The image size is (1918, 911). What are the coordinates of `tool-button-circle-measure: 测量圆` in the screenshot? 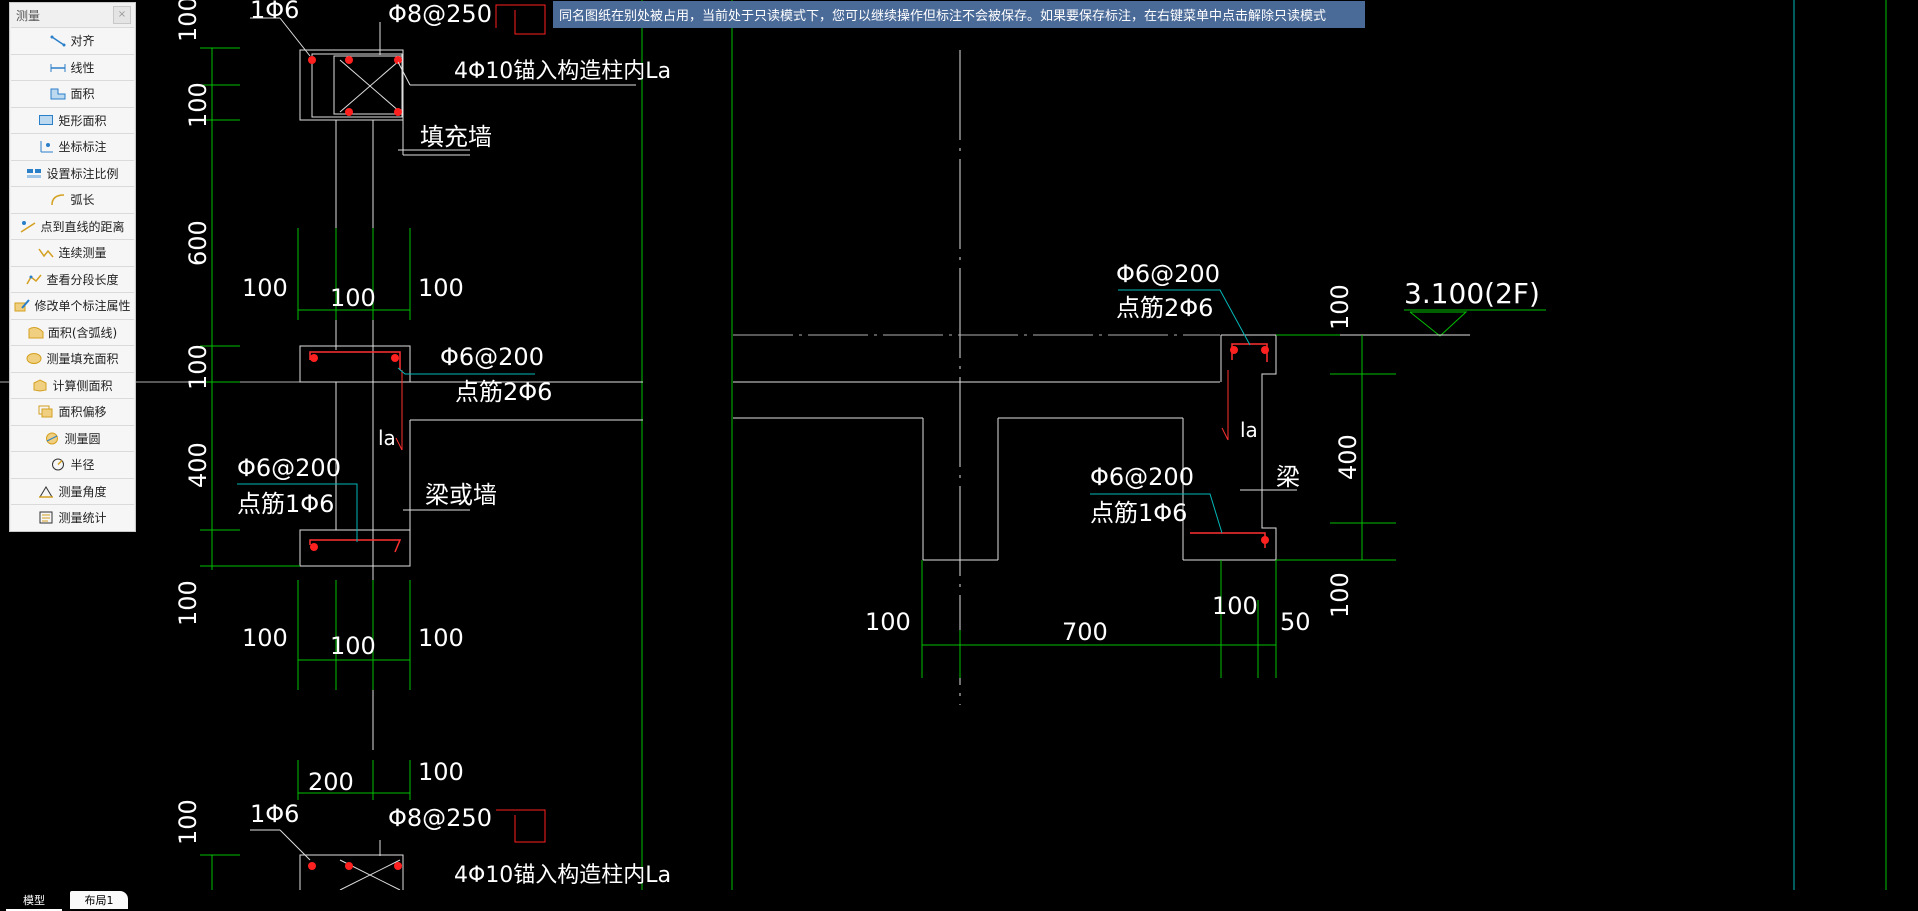 It's located at (72, 437).